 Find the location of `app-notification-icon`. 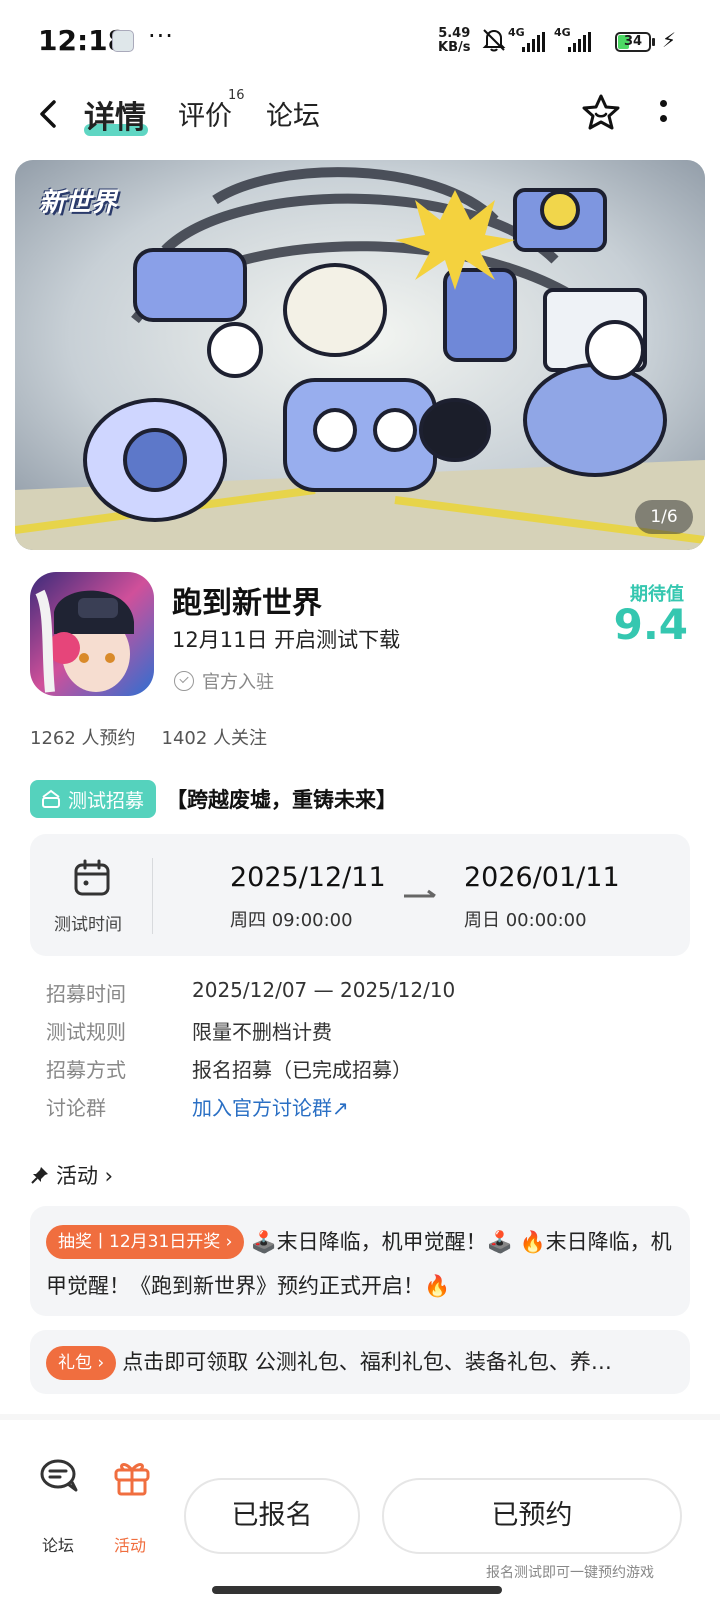

app-notification-icon is located at coordinates (123, 41).